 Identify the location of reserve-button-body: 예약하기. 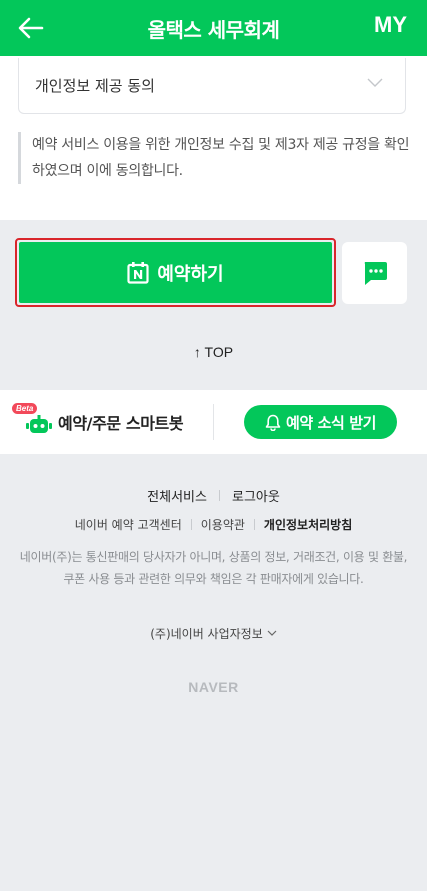
(175, 272).